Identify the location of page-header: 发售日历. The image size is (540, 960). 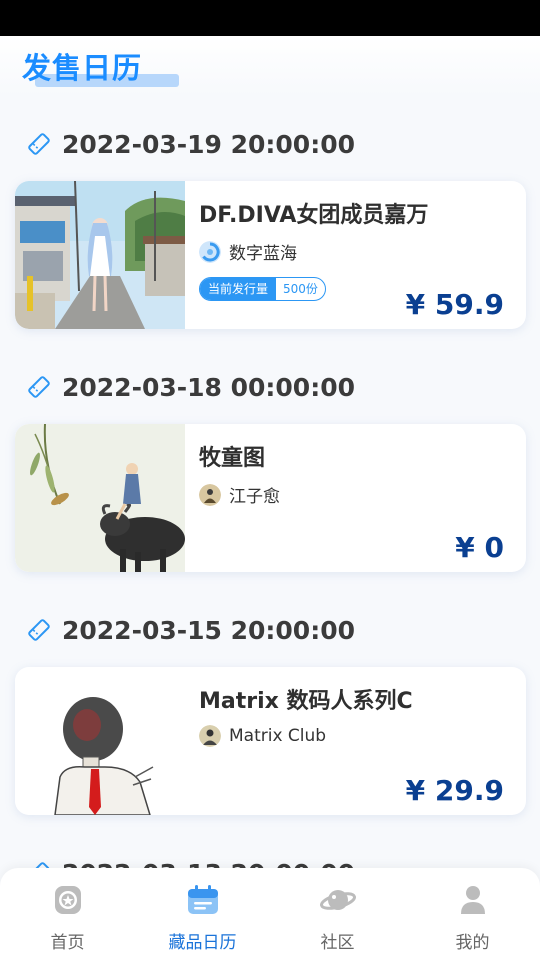
(100, 70).